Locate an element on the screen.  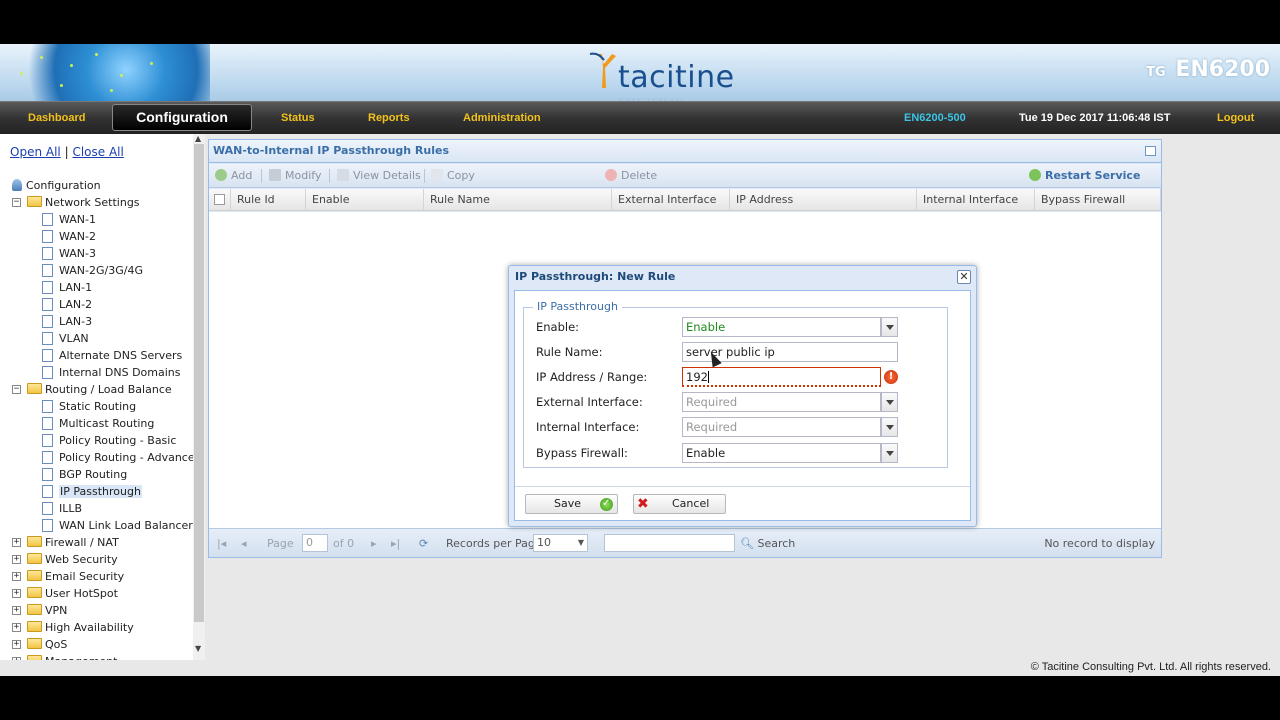
col-rule-id: Rule Id is located at coordinates (268, 200).